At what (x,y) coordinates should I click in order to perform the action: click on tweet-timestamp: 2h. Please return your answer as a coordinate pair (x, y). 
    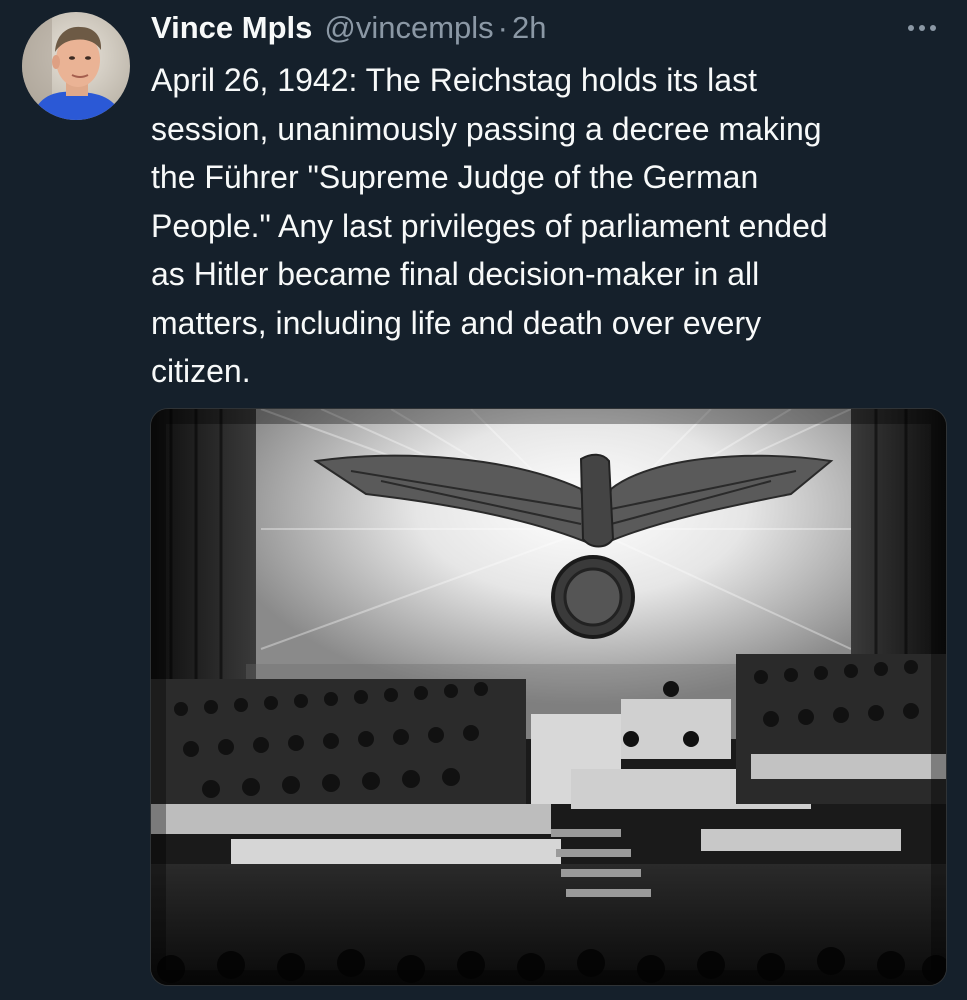
    Looking at the image, I should click on (529, 28).